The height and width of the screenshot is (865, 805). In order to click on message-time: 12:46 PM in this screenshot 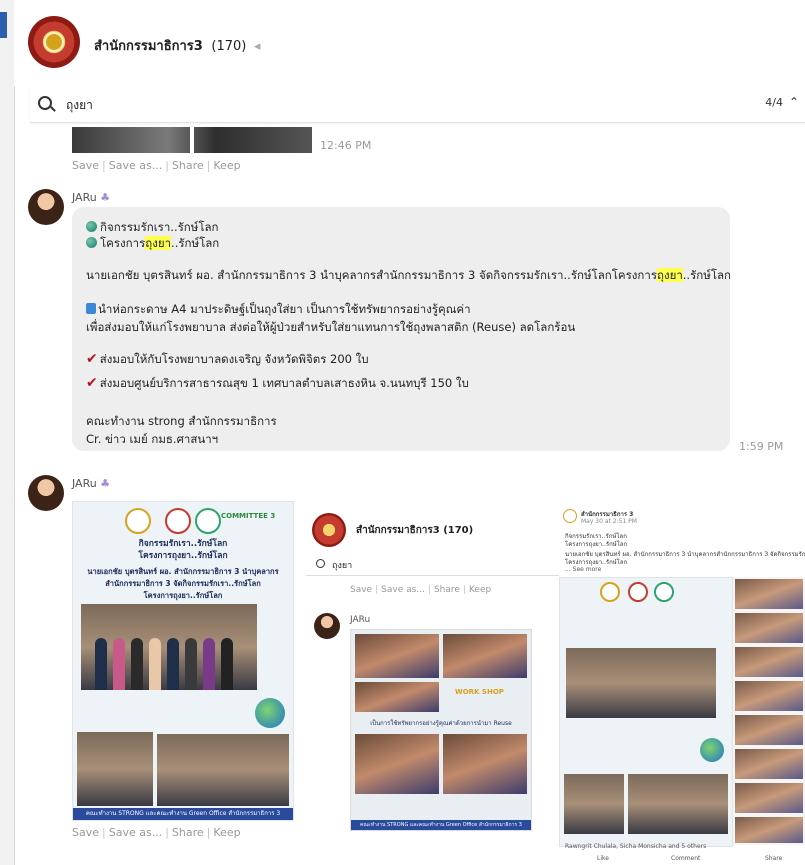, I will do `click(346, 145)`.